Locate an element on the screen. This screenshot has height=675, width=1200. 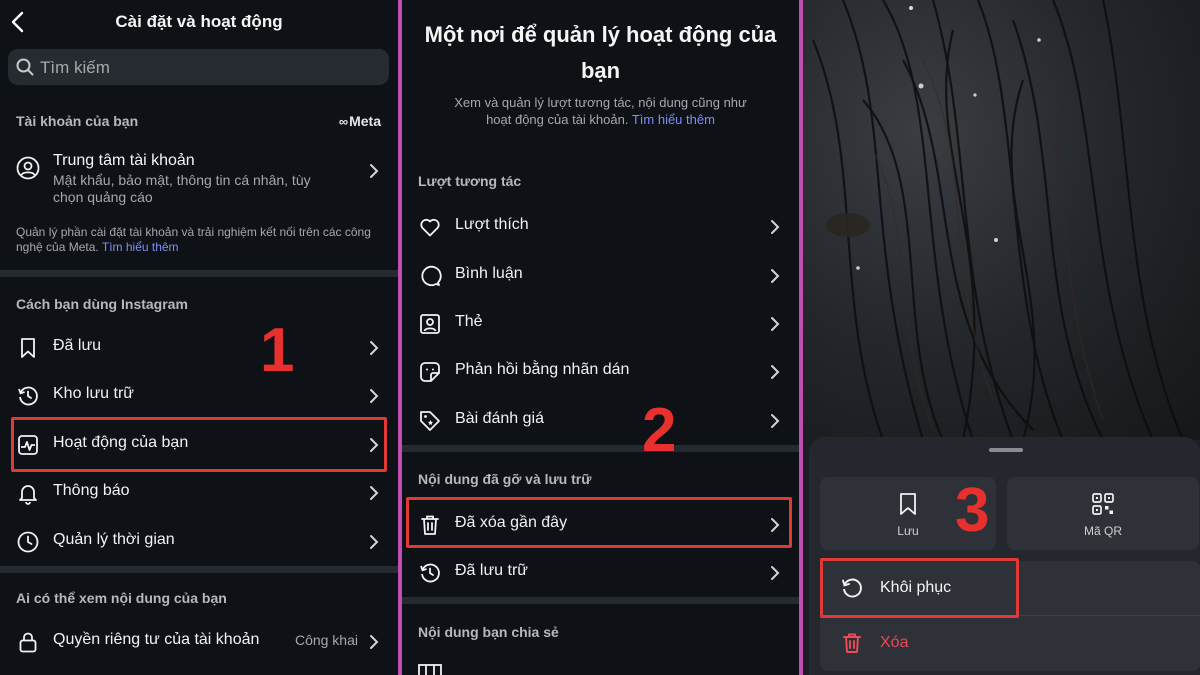
qr-code-button: Mã QR is located at coordinates (1103, 513).